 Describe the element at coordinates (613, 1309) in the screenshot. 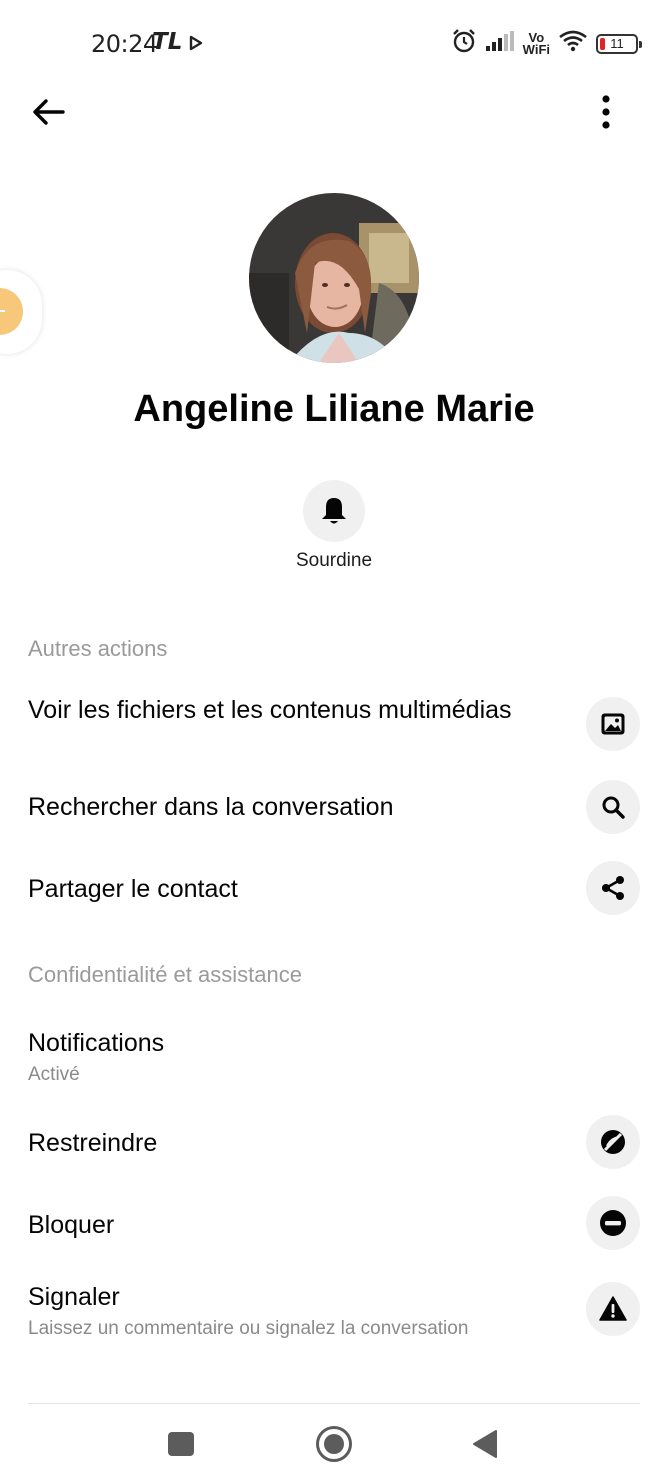

I see `warning-icon` at that location.